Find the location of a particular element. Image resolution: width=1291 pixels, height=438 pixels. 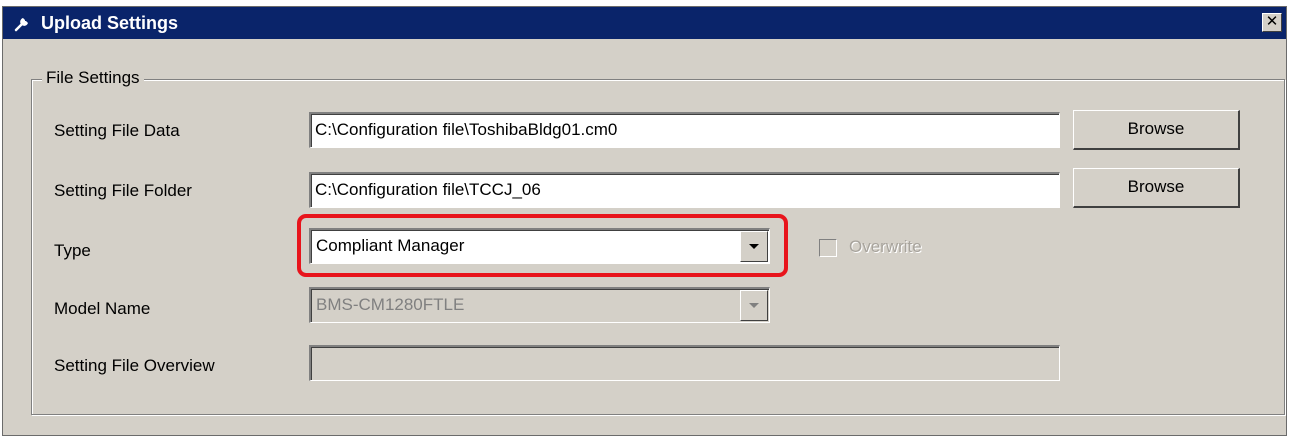

browse-data-button: Browse is located at coordinates (1156, 130).